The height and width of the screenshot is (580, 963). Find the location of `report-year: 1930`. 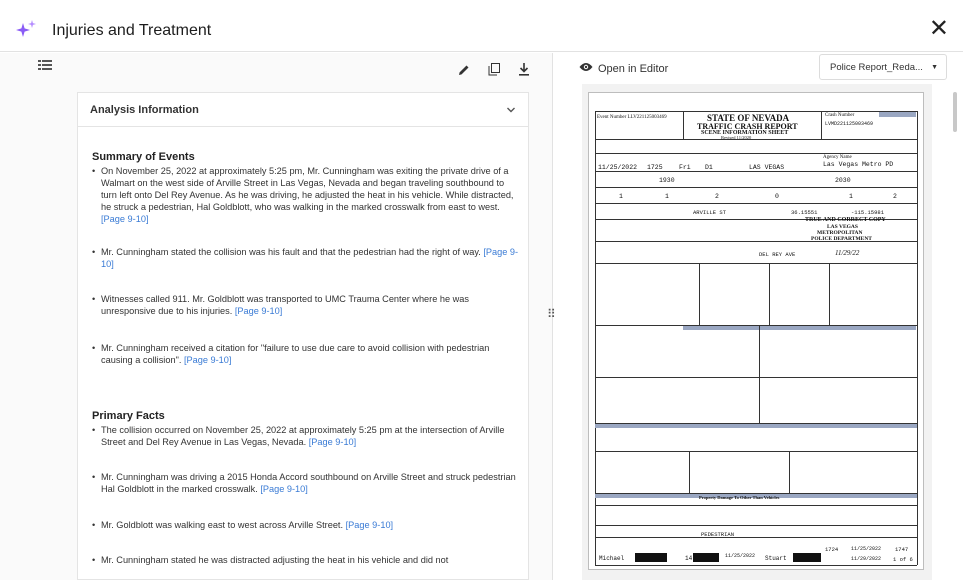

report-year: 1930 is located at coordinates (667, 180).